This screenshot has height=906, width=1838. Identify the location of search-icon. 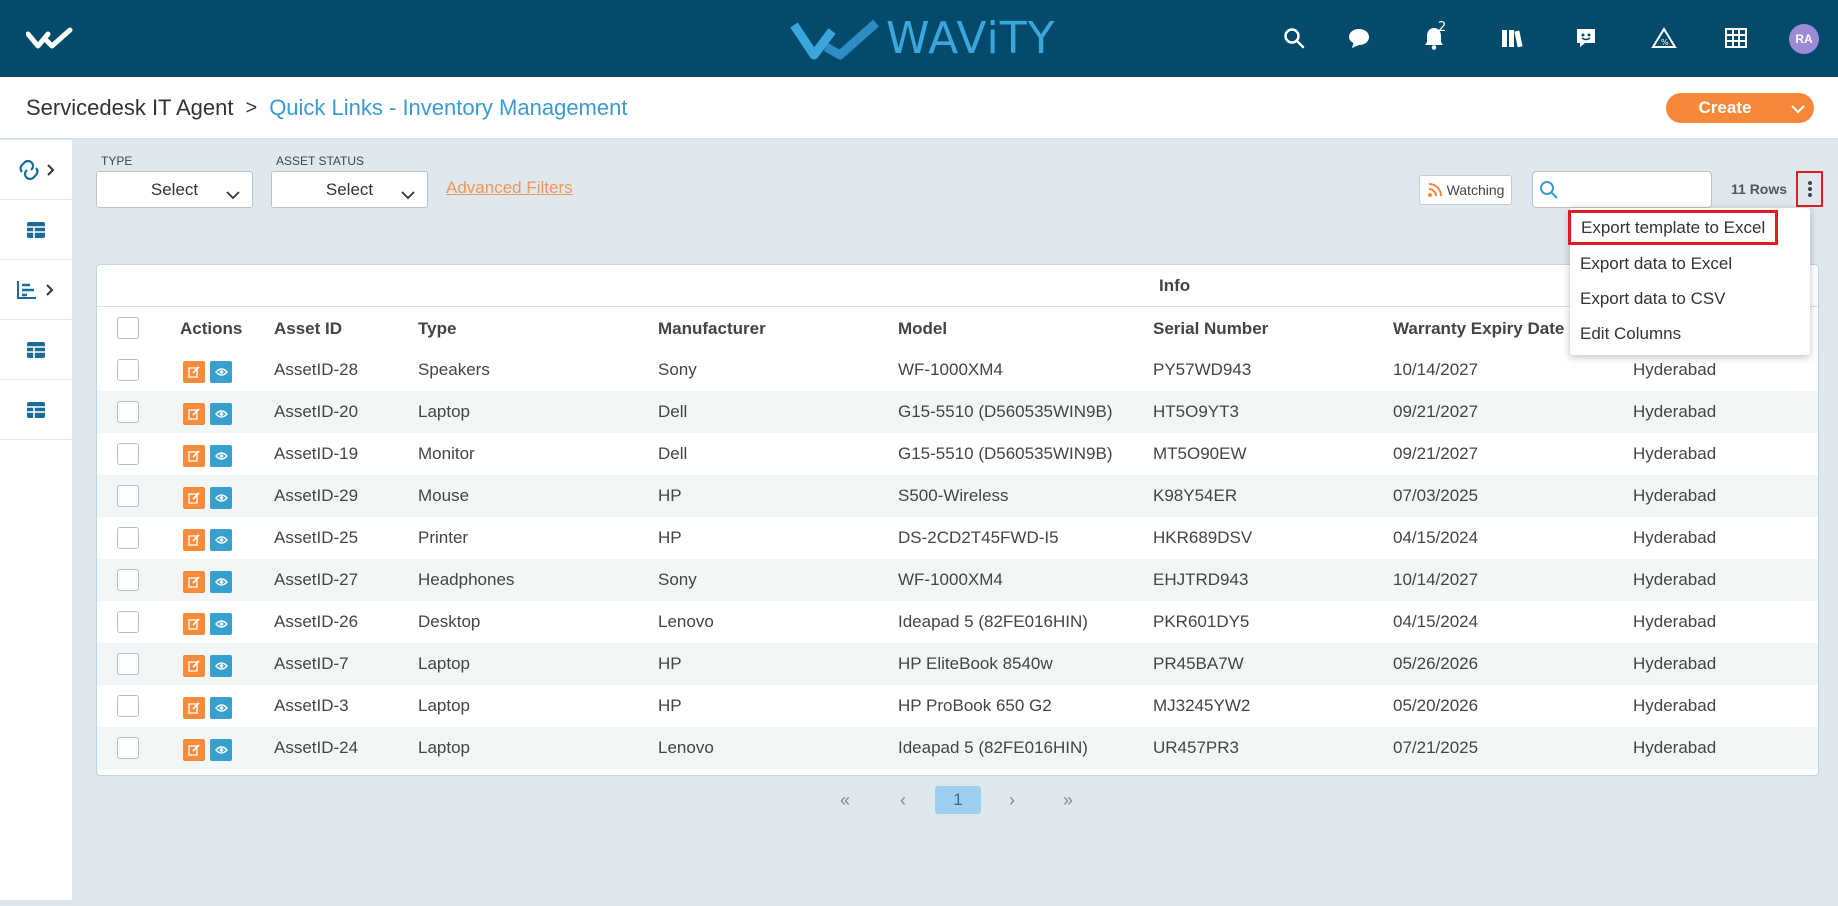
(1294, 38).